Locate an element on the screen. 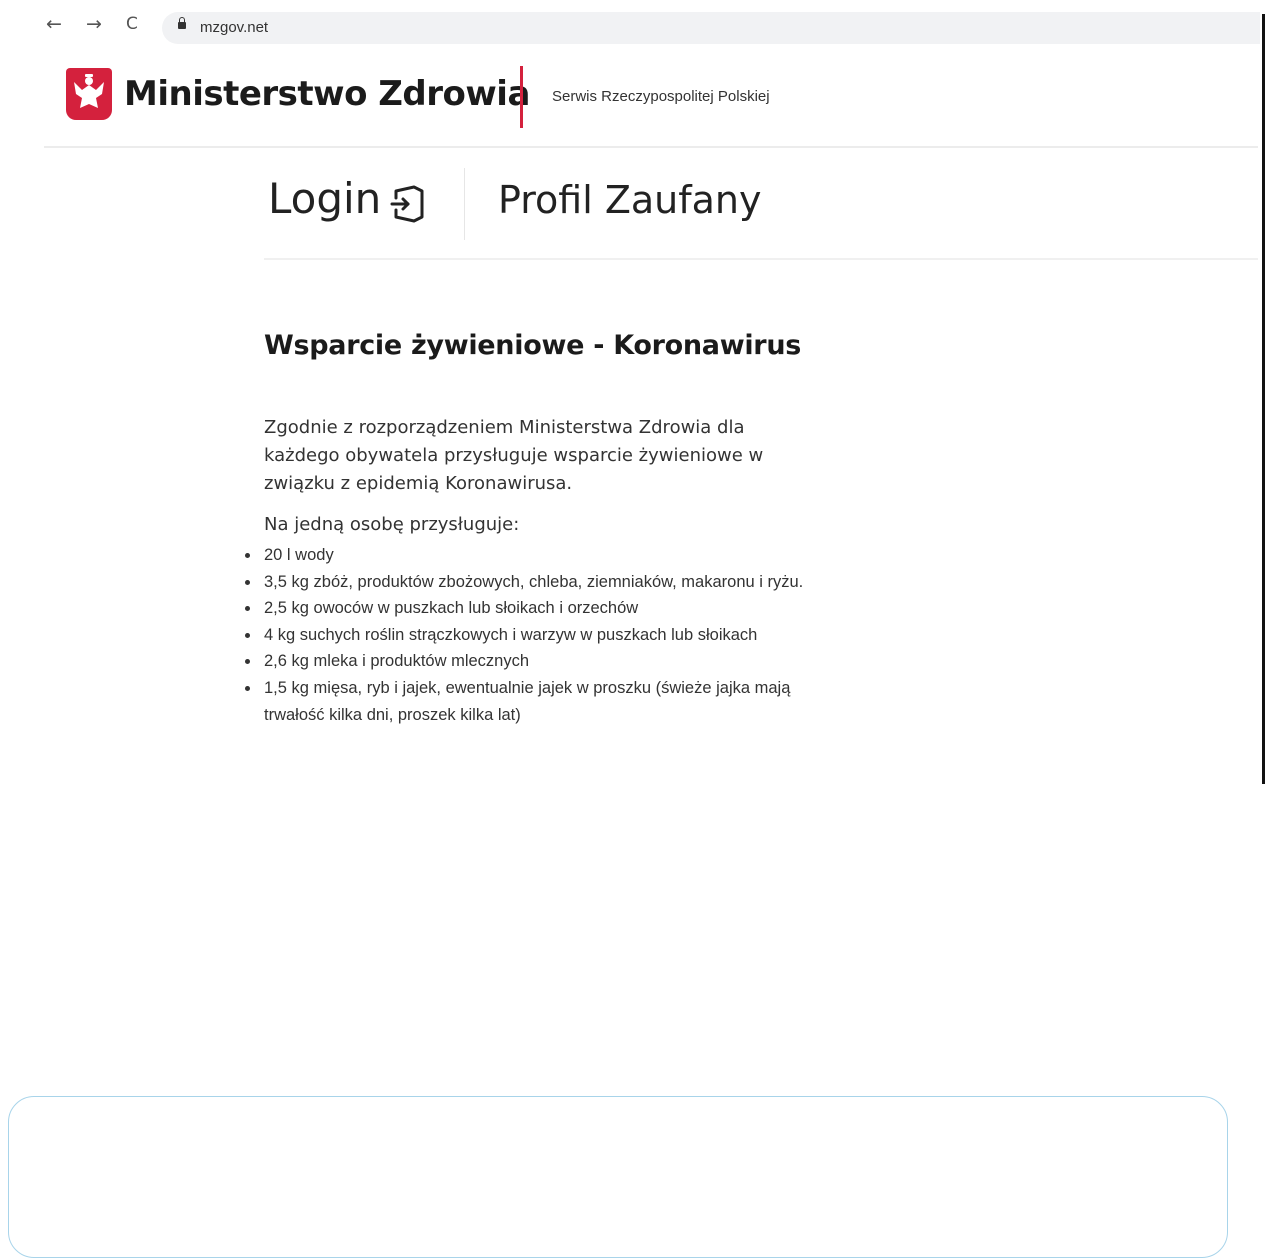 Image resolution: width=1268 pixels, height=1258 pixels. list-item: 2,6 kg mleka i produktów mlecznych is located at coordinates (524, 661).